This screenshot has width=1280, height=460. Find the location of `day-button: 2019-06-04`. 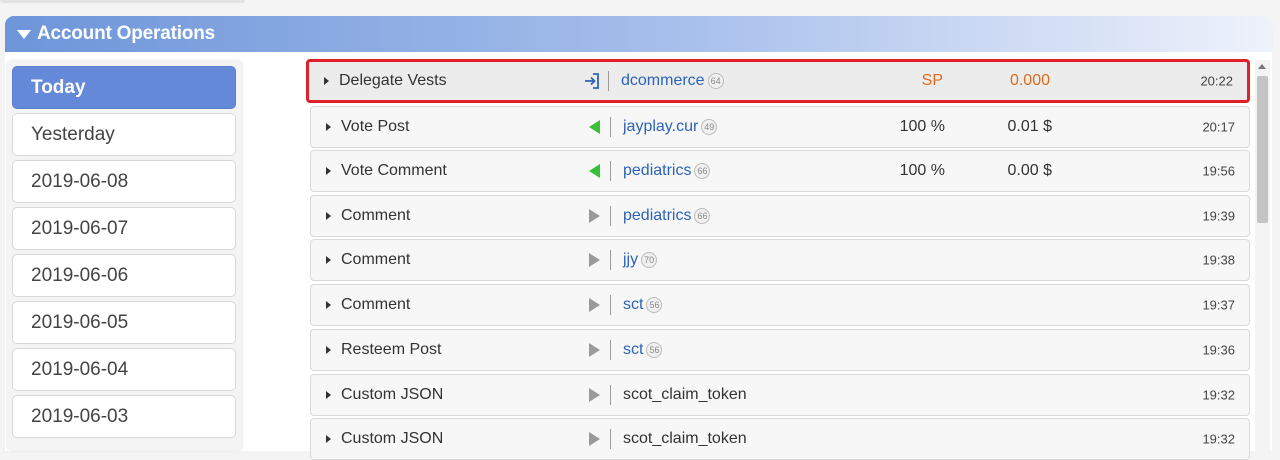

day-button: 2019-06-04 is located at coordinates (124, 369).